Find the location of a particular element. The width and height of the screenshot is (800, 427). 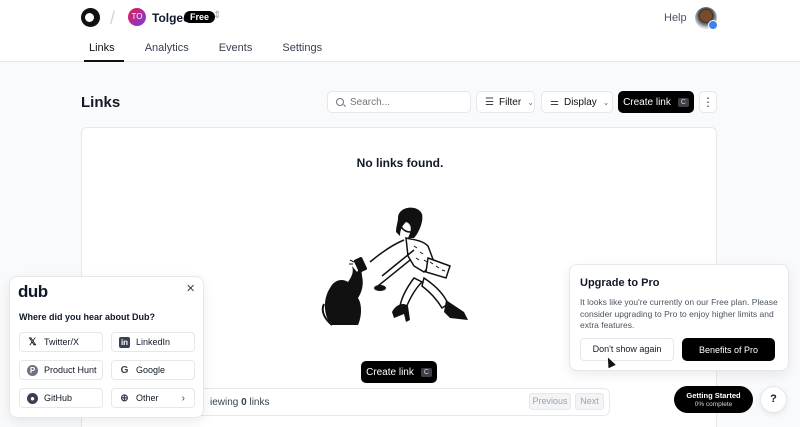

link-count: 0 is located at coordinates (244, 402).